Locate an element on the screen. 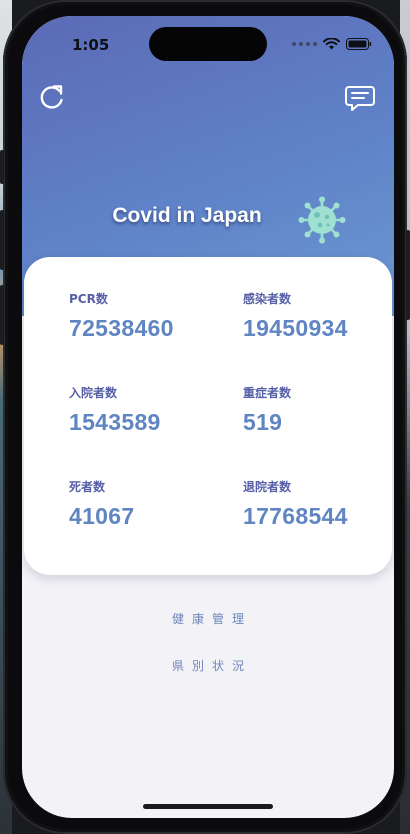 The width and height of the screenshot is (410, 834). stat-label: 入院者数 is located at coordinates (93, 393).